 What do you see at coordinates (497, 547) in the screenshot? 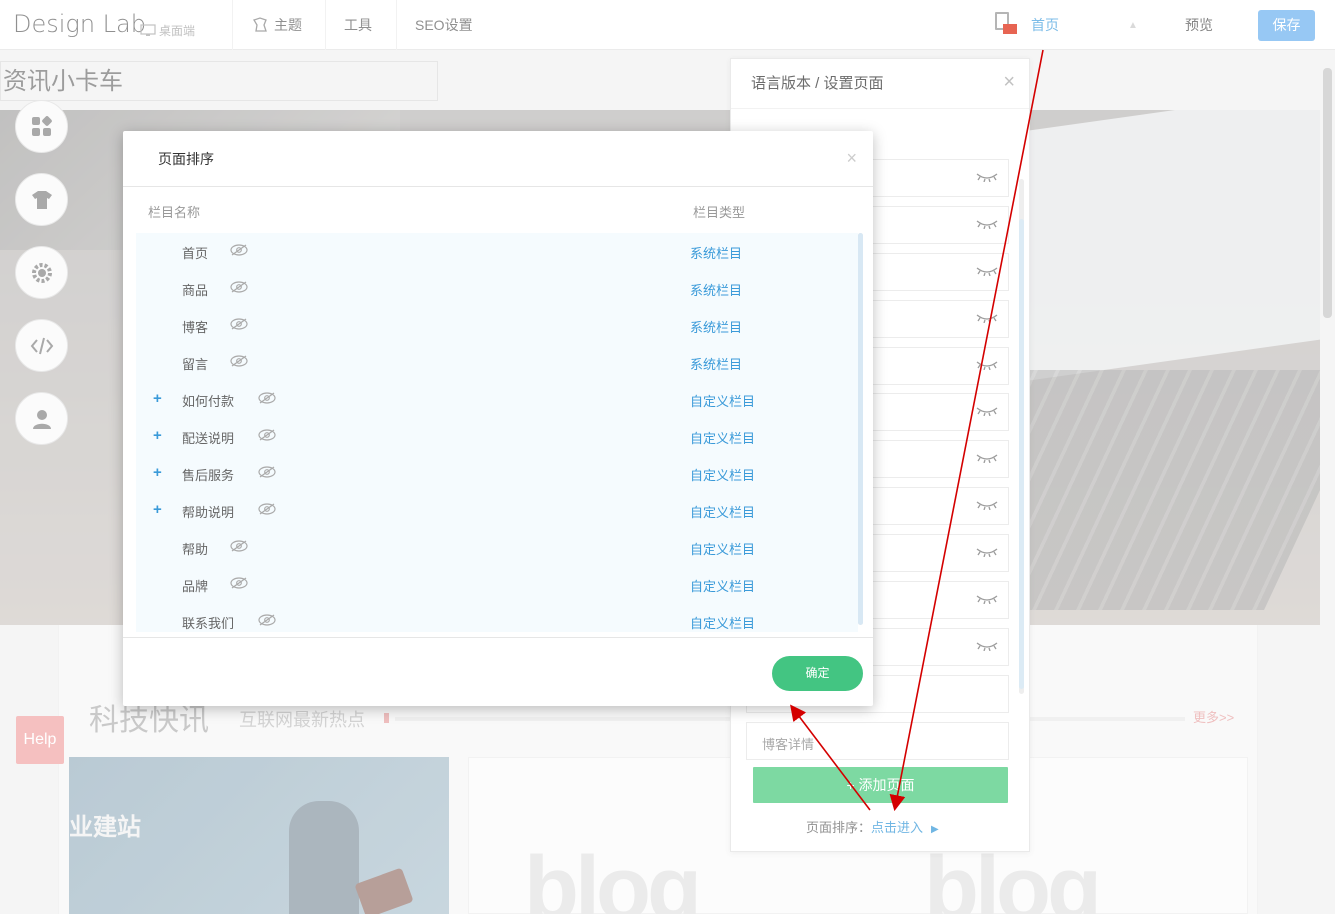
I see `list-item: 帮助 自定义栏目` at bounding box center [497, 547].